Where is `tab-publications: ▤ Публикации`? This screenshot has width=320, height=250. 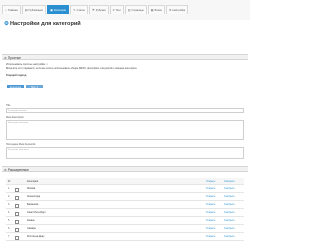
tab-publications: ▤ Публикации is located at coordinates (34, 9).